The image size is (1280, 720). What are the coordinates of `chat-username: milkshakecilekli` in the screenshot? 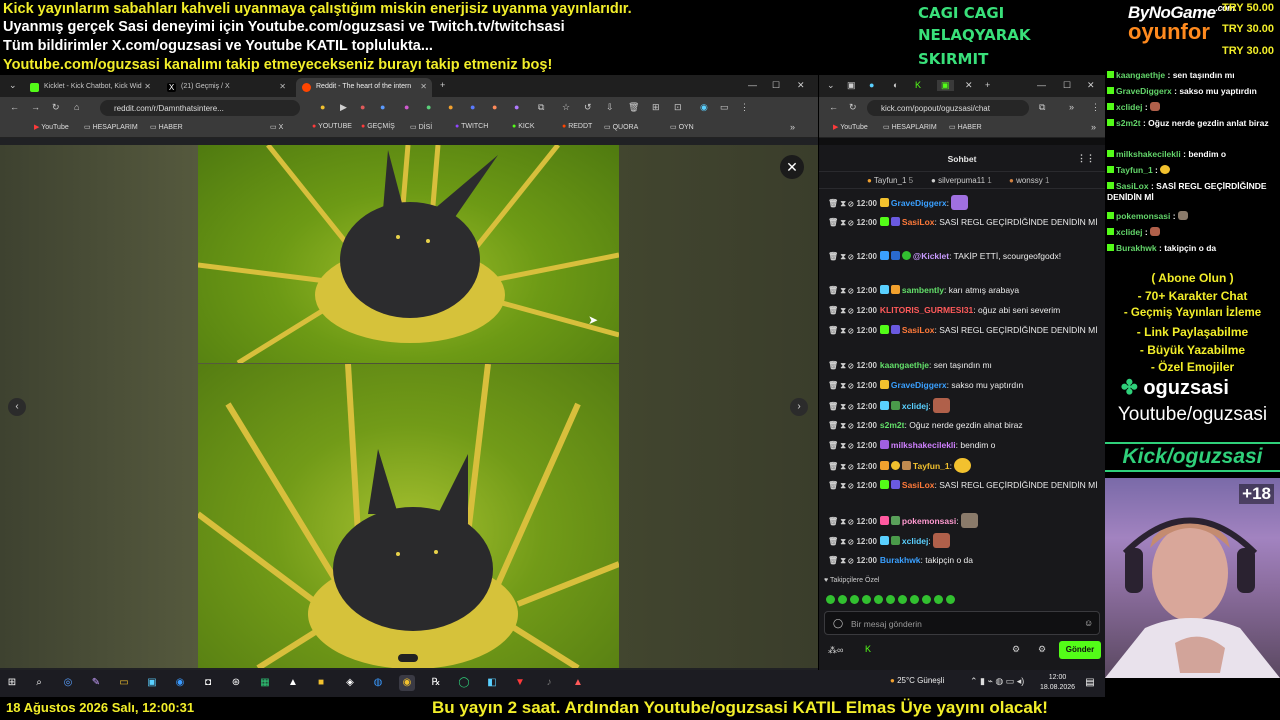 It's located at (923, 445).